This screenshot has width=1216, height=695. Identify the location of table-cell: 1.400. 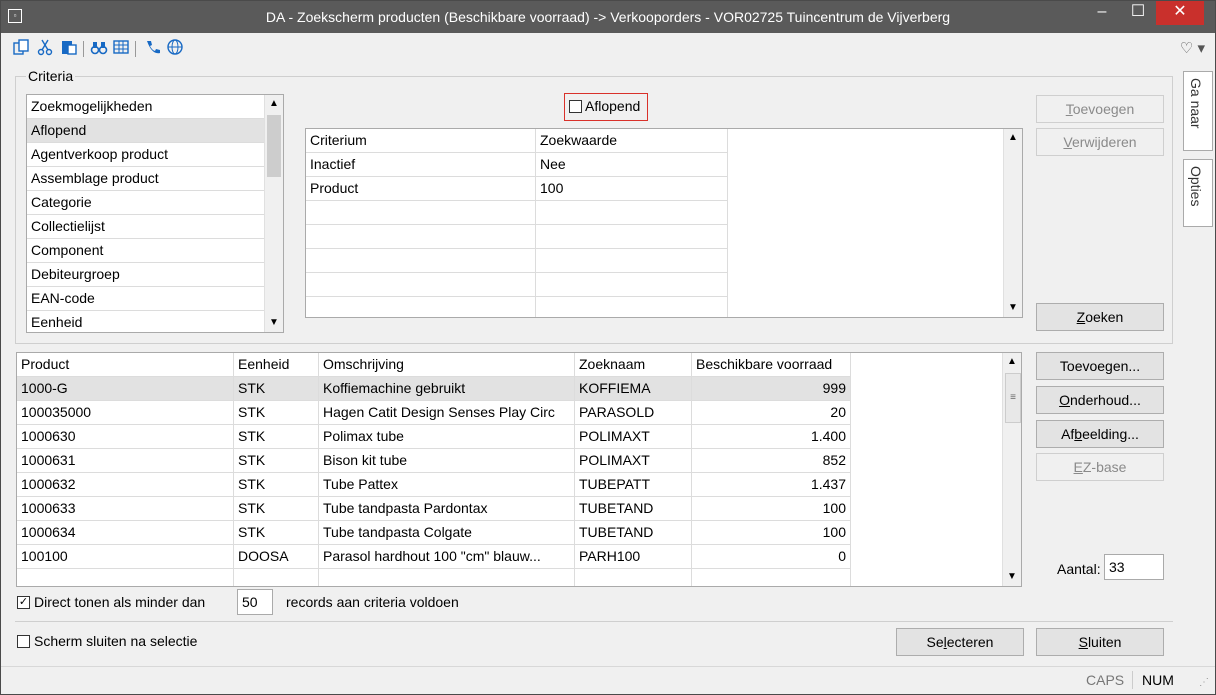
(771, 437).